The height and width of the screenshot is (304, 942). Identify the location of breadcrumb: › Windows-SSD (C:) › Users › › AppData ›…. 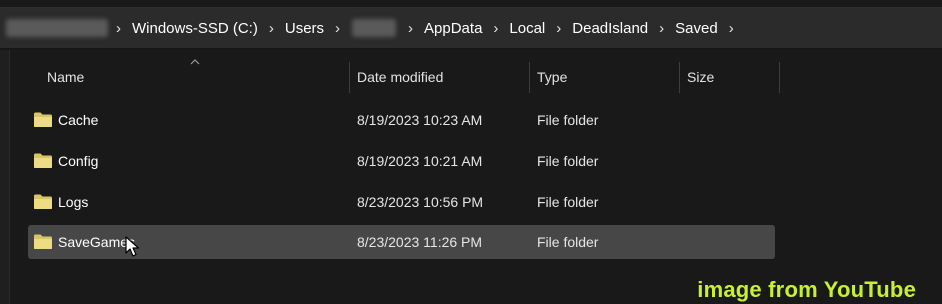
(369, 28).